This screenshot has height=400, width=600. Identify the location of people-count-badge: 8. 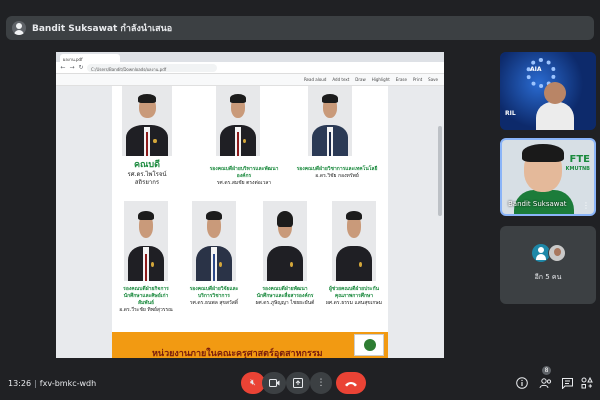
(546, 370).